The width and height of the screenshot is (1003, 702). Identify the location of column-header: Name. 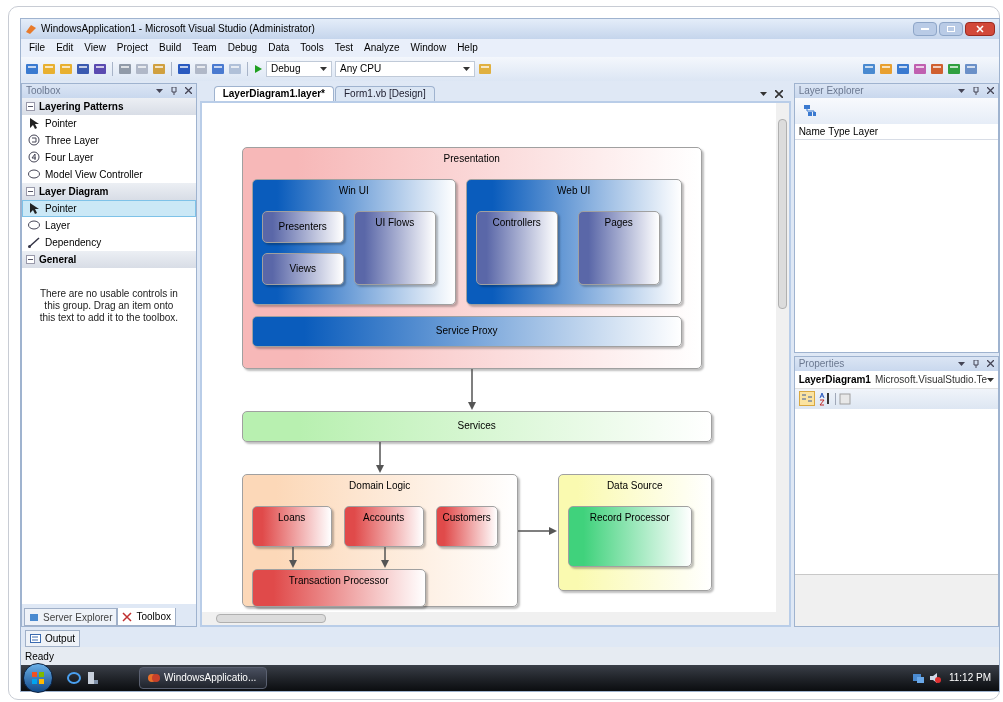
(812, 131).